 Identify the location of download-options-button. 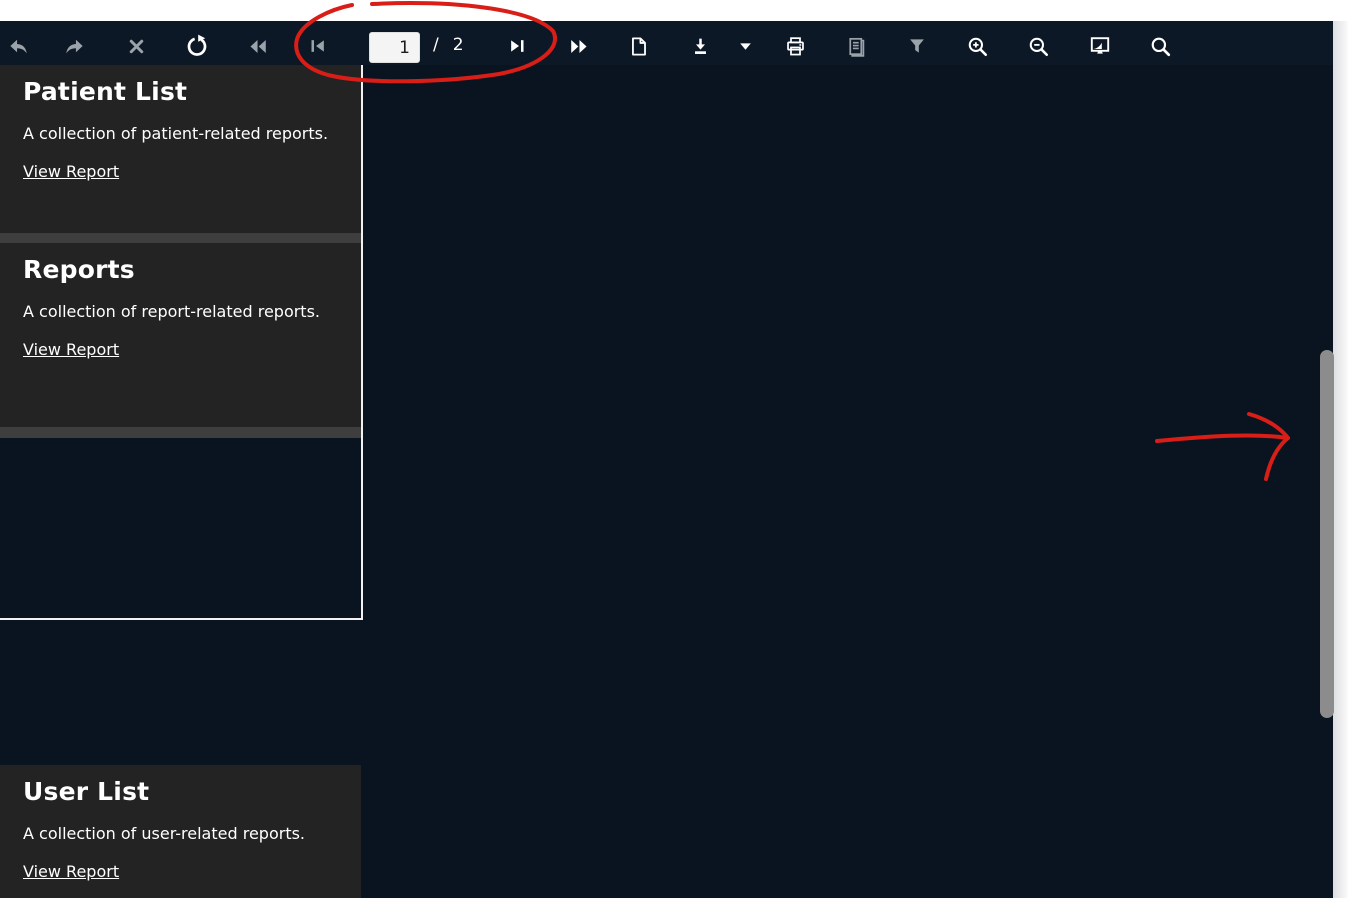
(745, 46).